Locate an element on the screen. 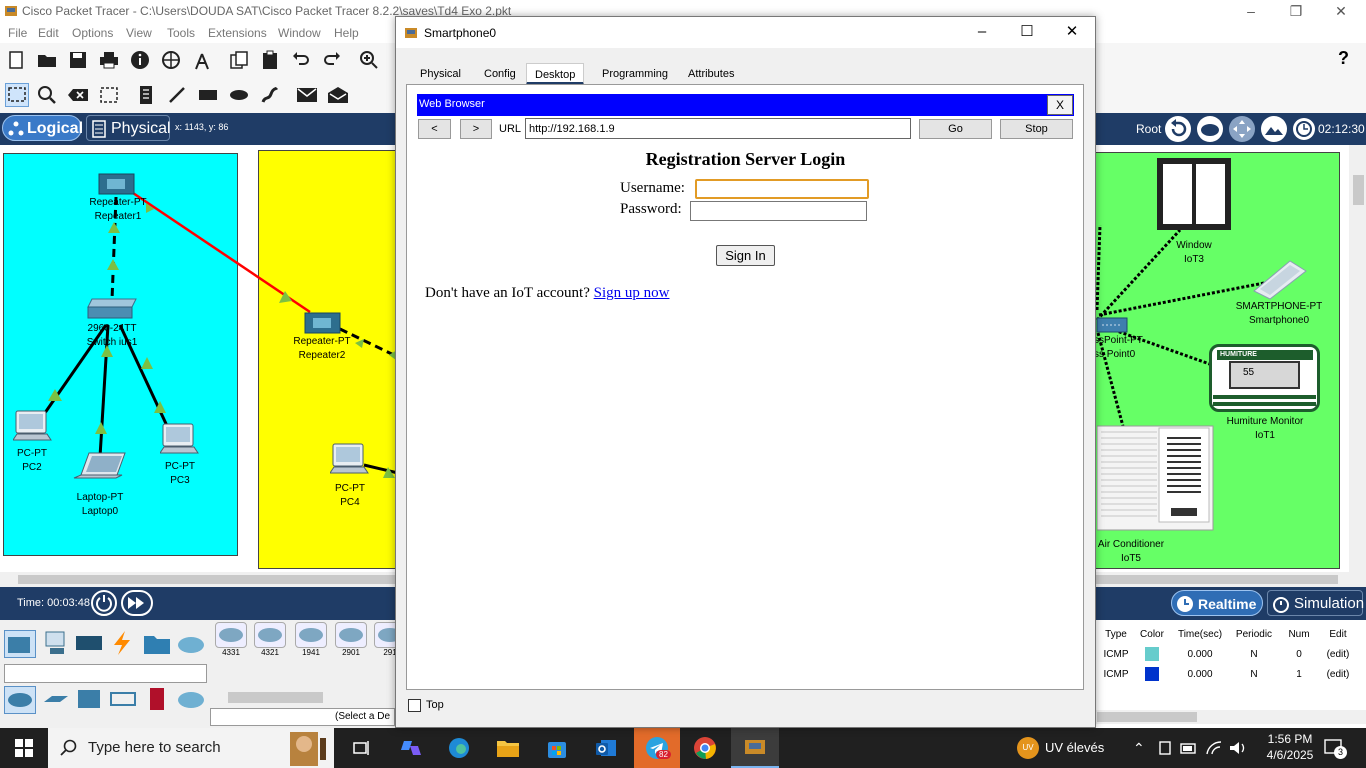 Image resolution: width=1366 pixels, height=768 pixels. components-category-icon is located at coordinates (90, 644).